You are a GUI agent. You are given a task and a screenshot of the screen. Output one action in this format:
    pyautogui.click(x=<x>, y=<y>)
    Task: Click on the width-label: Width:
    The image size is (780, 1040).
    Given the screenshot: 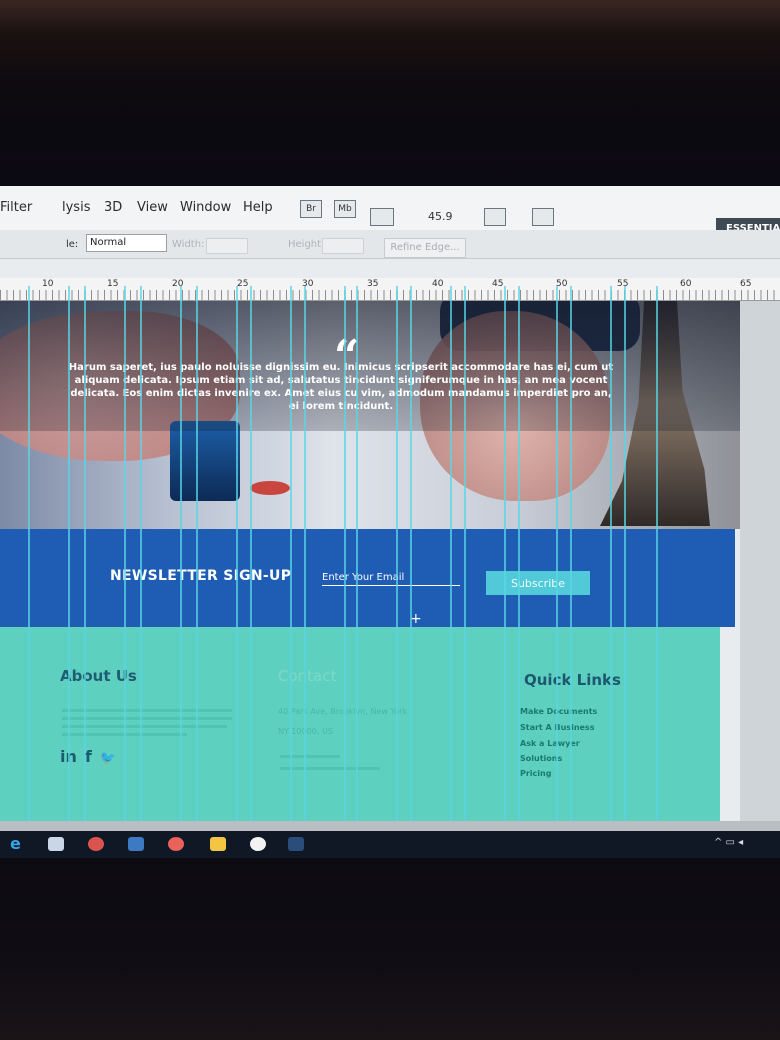 What is the action you would take?
    pyautogui.click(x=188, y=244)
    